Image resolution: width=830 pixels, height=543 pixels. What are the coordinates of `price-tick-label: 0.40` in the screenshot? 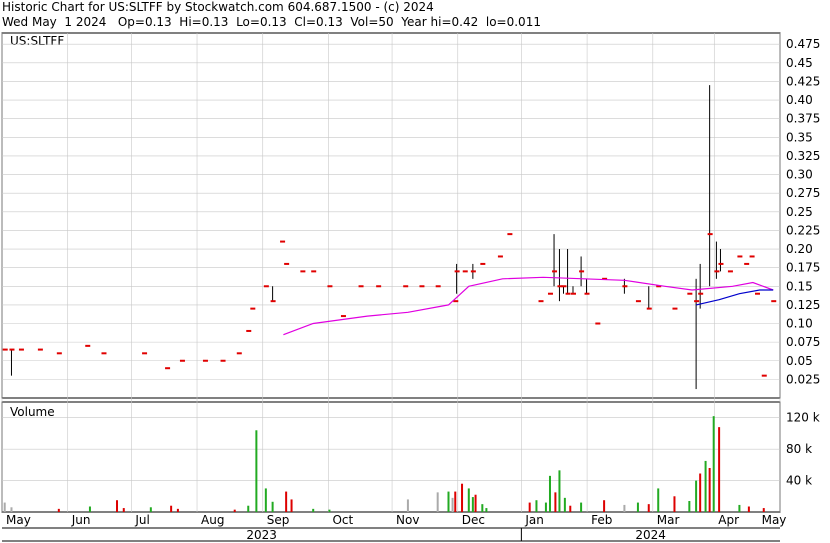 It's located at (799, 100).